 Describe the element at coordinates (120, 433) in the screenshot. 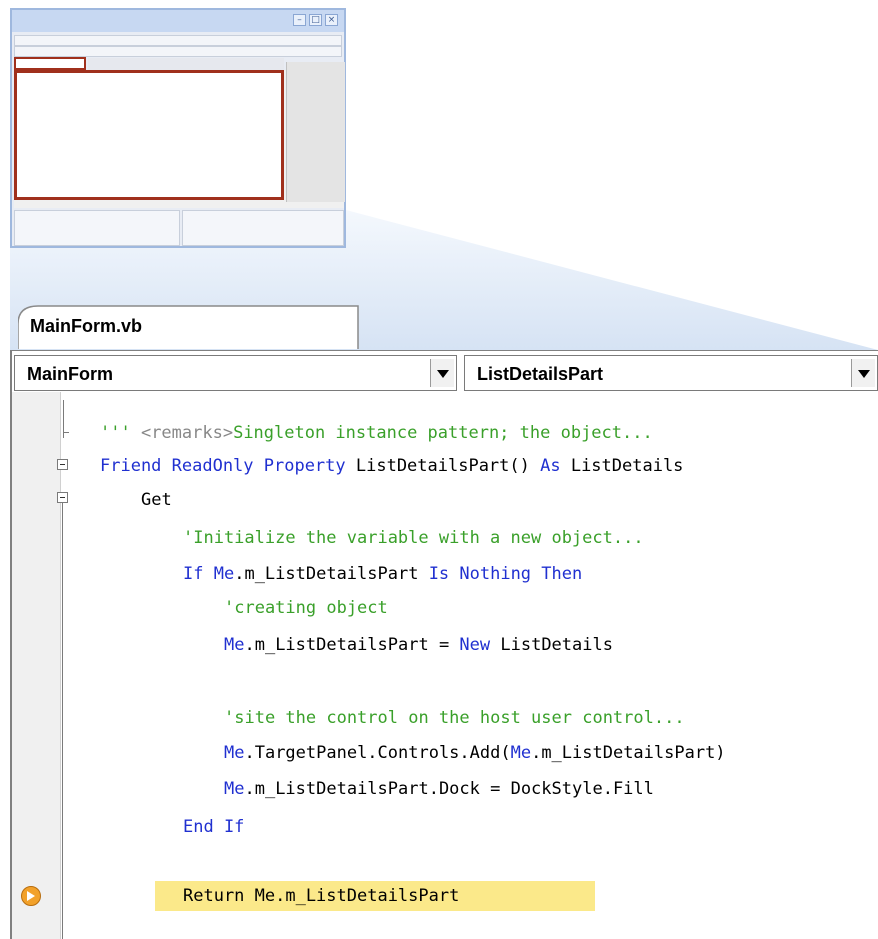

I see `doc-comment-prefix: '''` at that location.